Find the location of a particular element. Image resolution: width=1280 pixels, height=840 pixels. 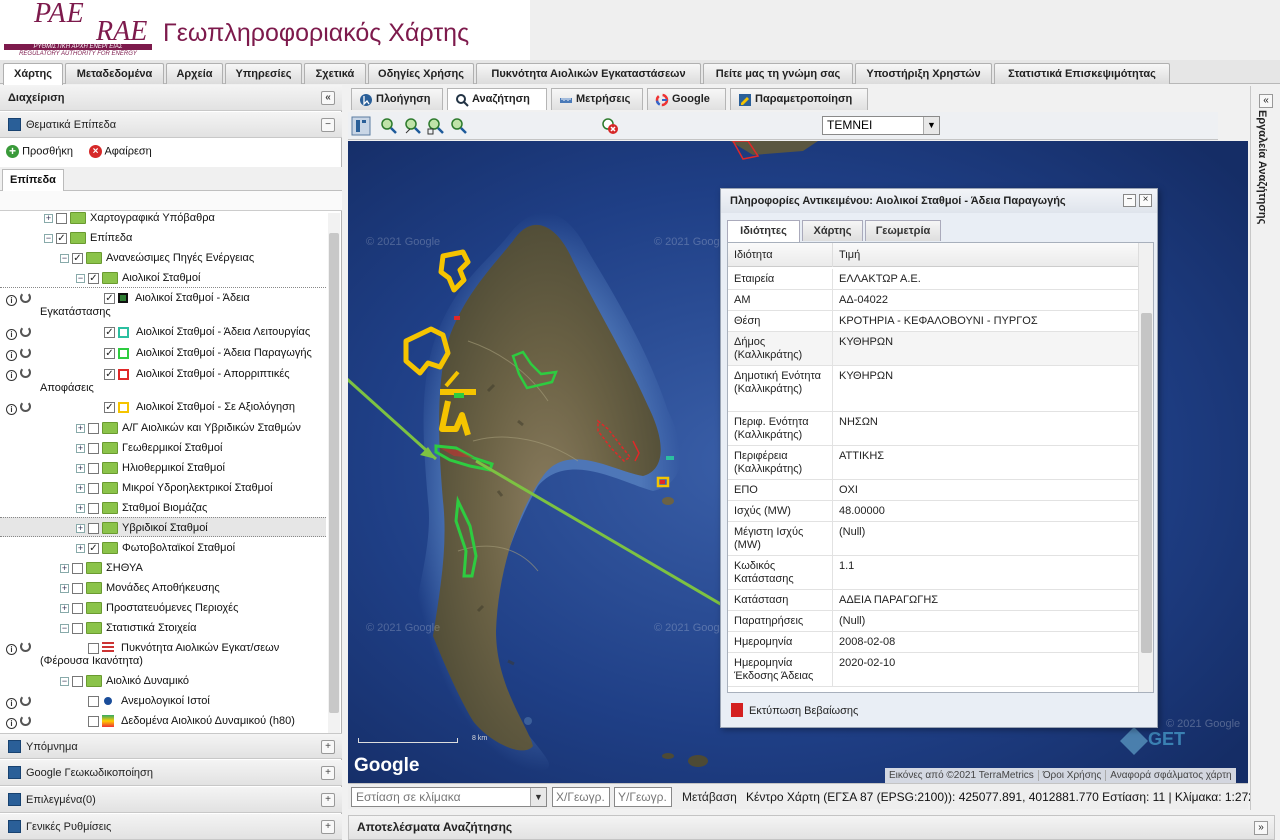

column-value: Τιμή is located at coordinates (846, 255).